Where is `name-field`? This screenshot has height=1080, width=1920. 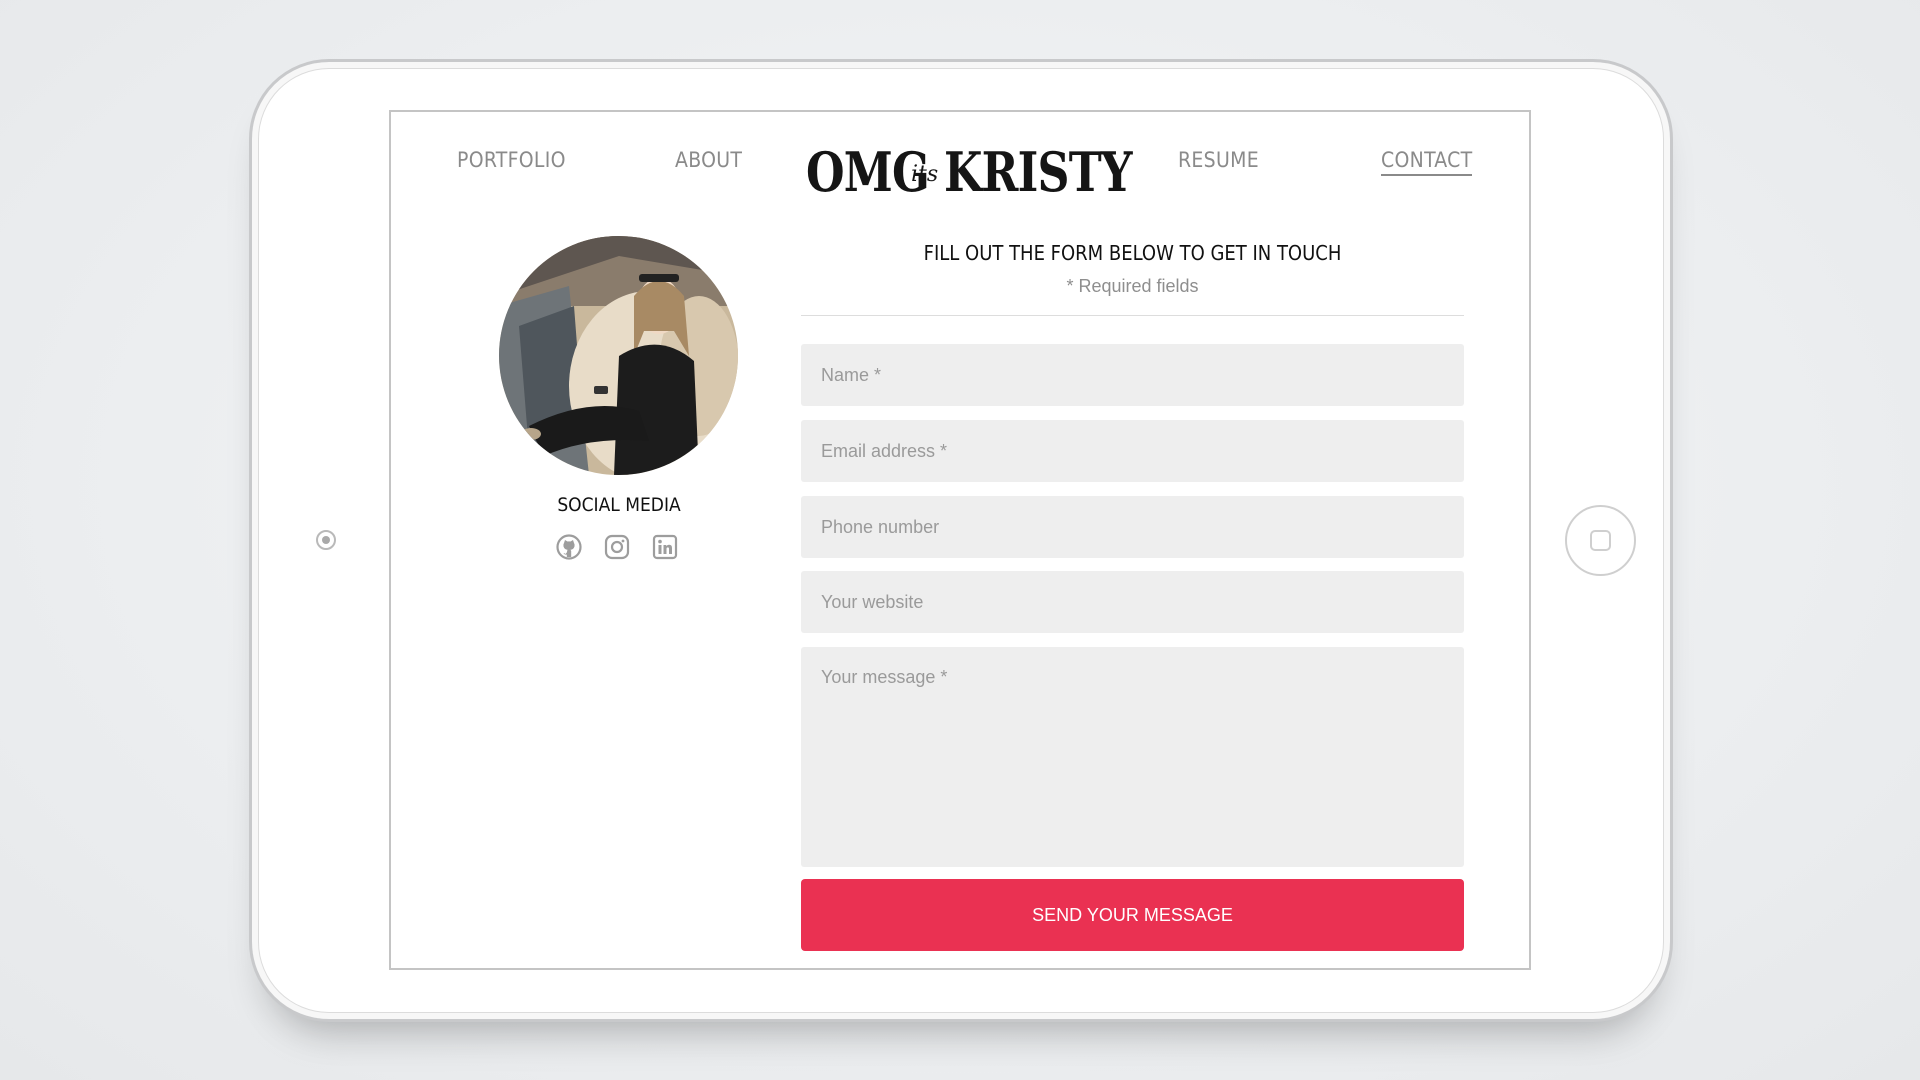 name-field is located at coordinates (1132, 375).